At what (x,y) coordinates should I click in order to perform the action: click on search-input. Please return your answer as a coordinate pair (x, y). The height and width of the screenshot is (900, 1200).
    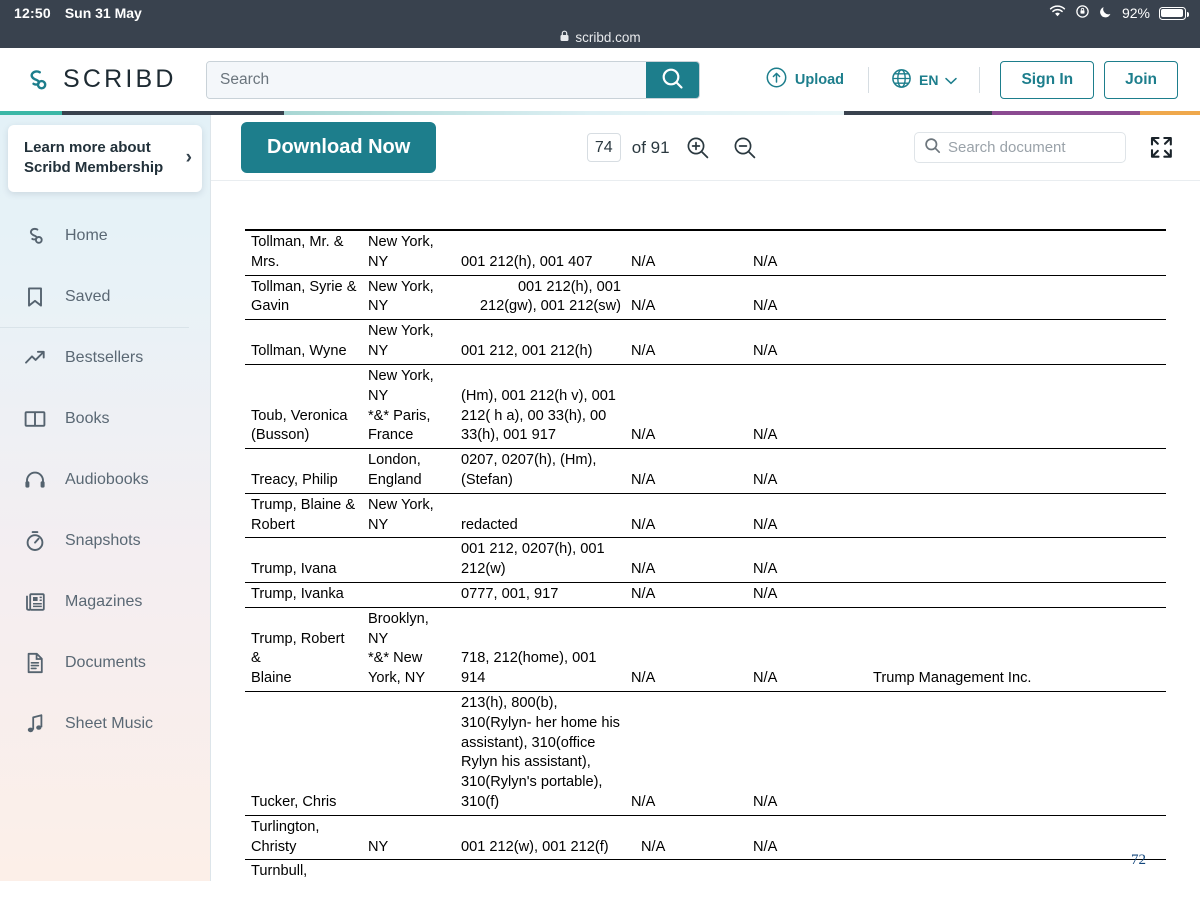
    Looking at the image, I should click on (426, 79).